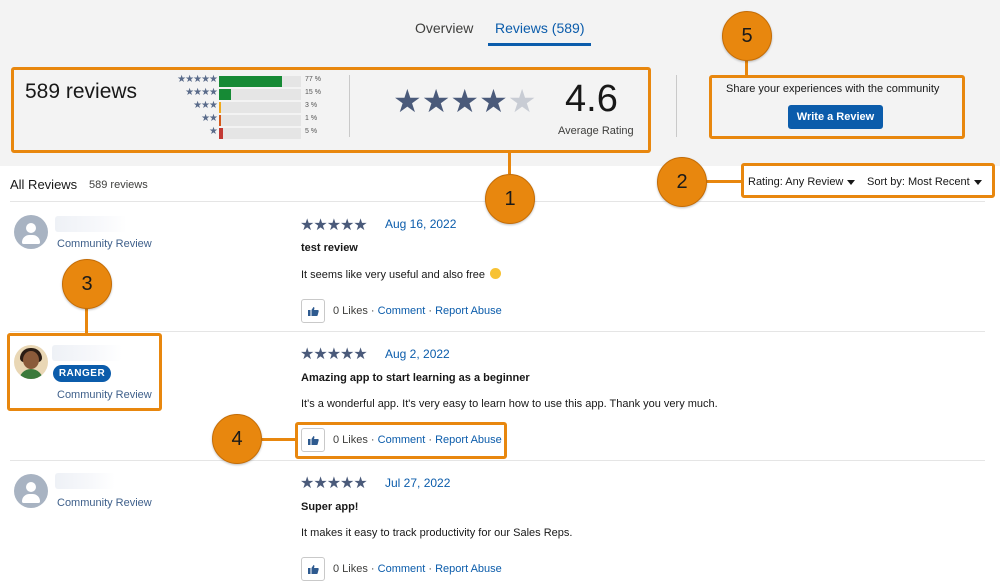  Describe the element at coordinates (747, 36) in the screenshot. I see `callout-badge-5: 5` at that location.